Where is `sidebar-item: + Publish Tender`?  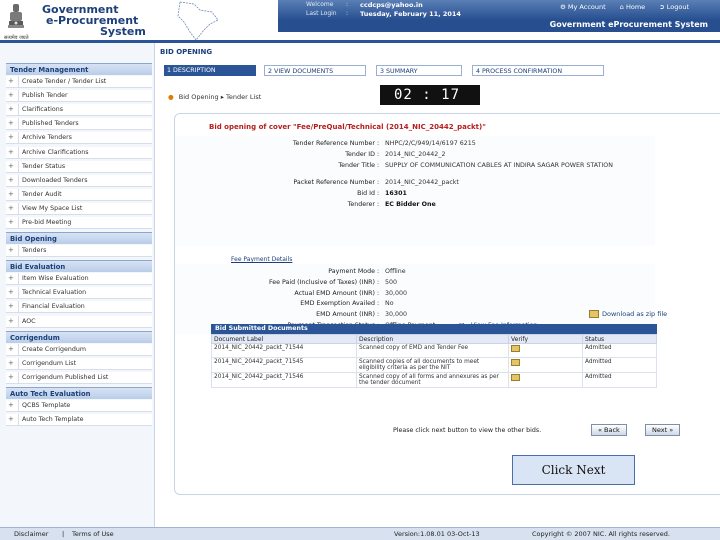 sidebar-item: + Publish Tender is located at coordinates (79, 96).